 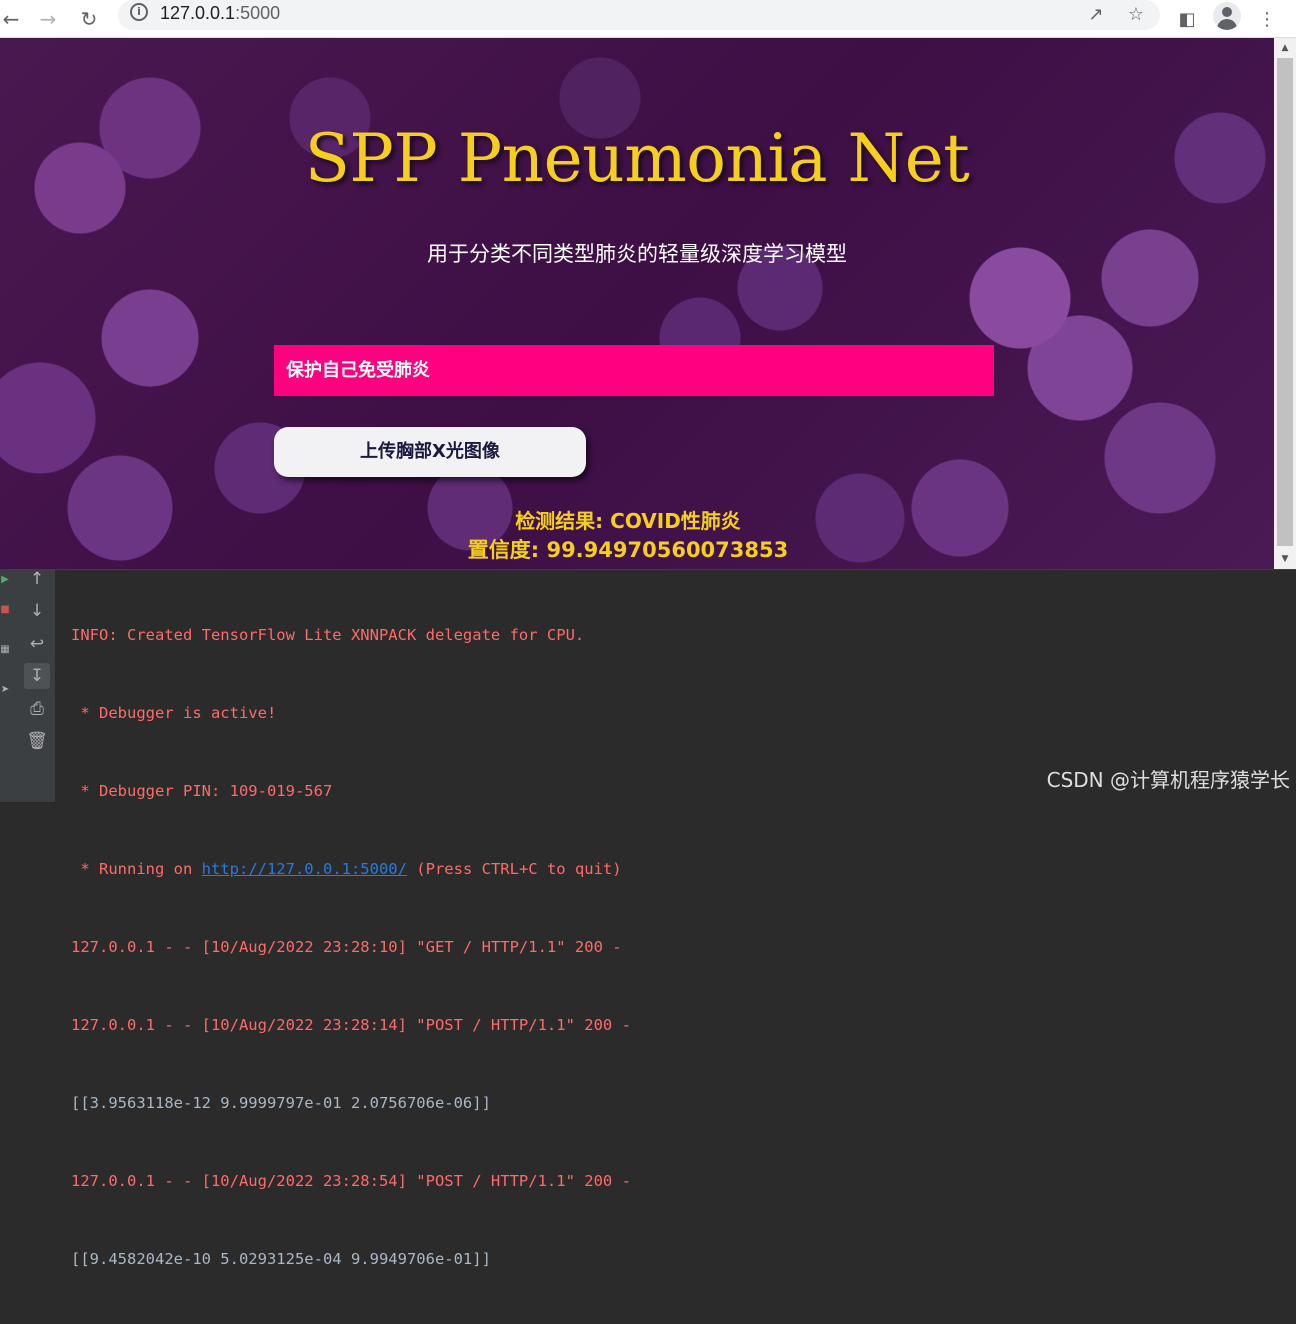 I want to click on scroll-up-icon: ↑, so click(x=37, y=579).